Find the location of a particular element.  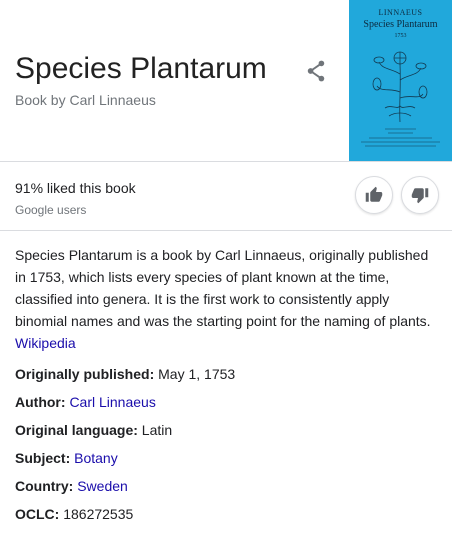

share-button is located at coordinates (316, 71).